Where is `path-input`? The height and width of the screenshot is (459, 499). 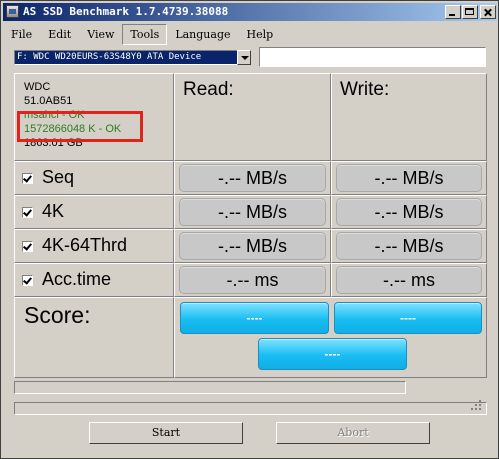
path-input is located at coordinates (372, 57).